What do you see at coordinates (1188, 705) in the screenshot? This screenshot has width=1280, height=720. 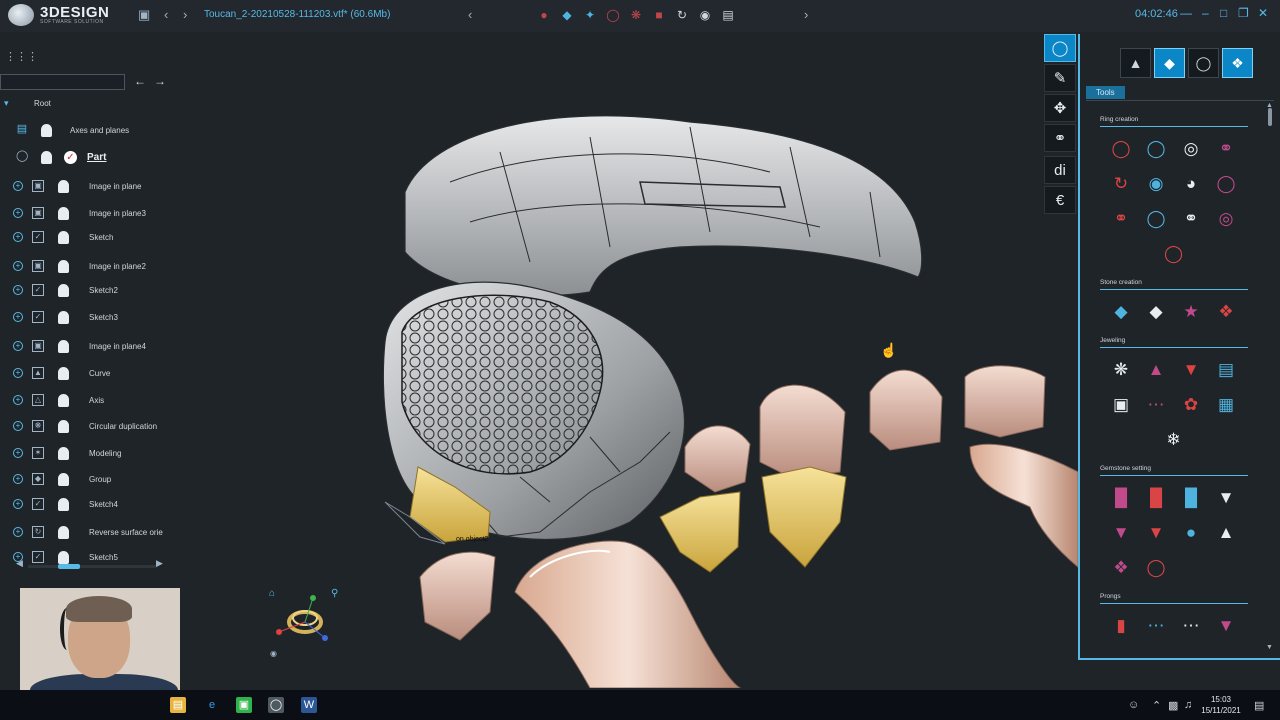 I see `volume-icon: ♫` at bounding box center [1188, 705].